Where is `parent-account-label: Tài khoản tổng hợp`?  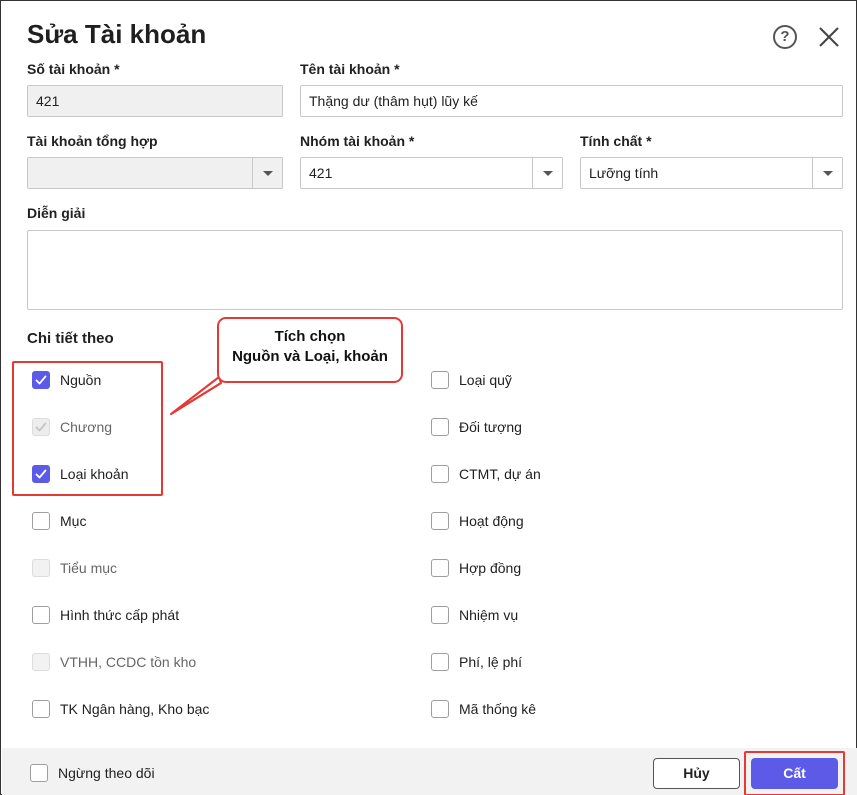 parent-account-label: Tài khoản tổng hợp is located at coordinates (92, 141).